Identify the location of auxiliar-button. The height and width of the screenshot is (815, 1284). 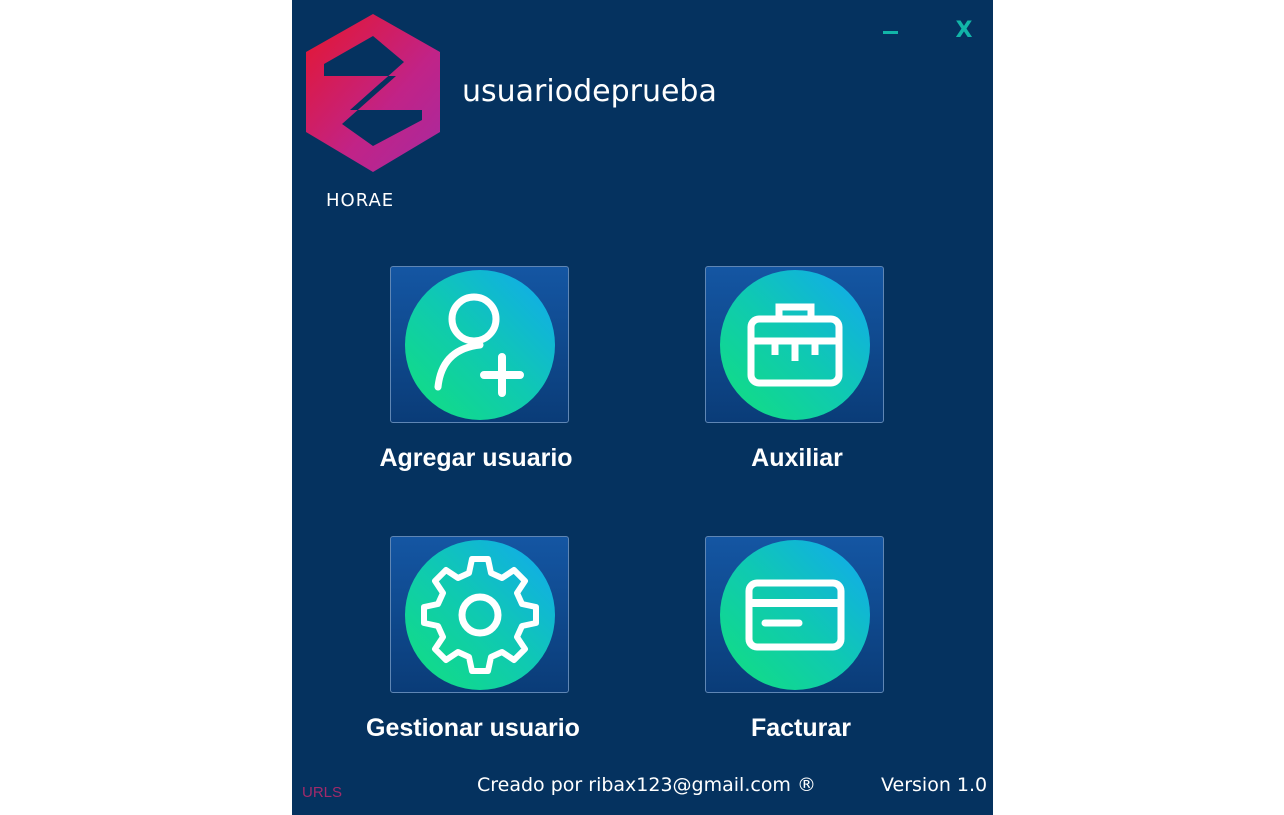
(794, 344).